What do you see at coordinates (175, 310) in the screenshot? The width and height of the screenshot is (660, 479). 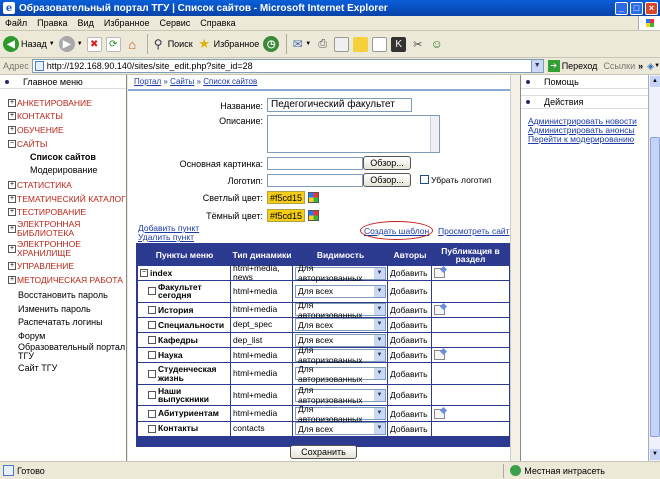 I see `menu-item-name: История` at bounding box center [175, 310].